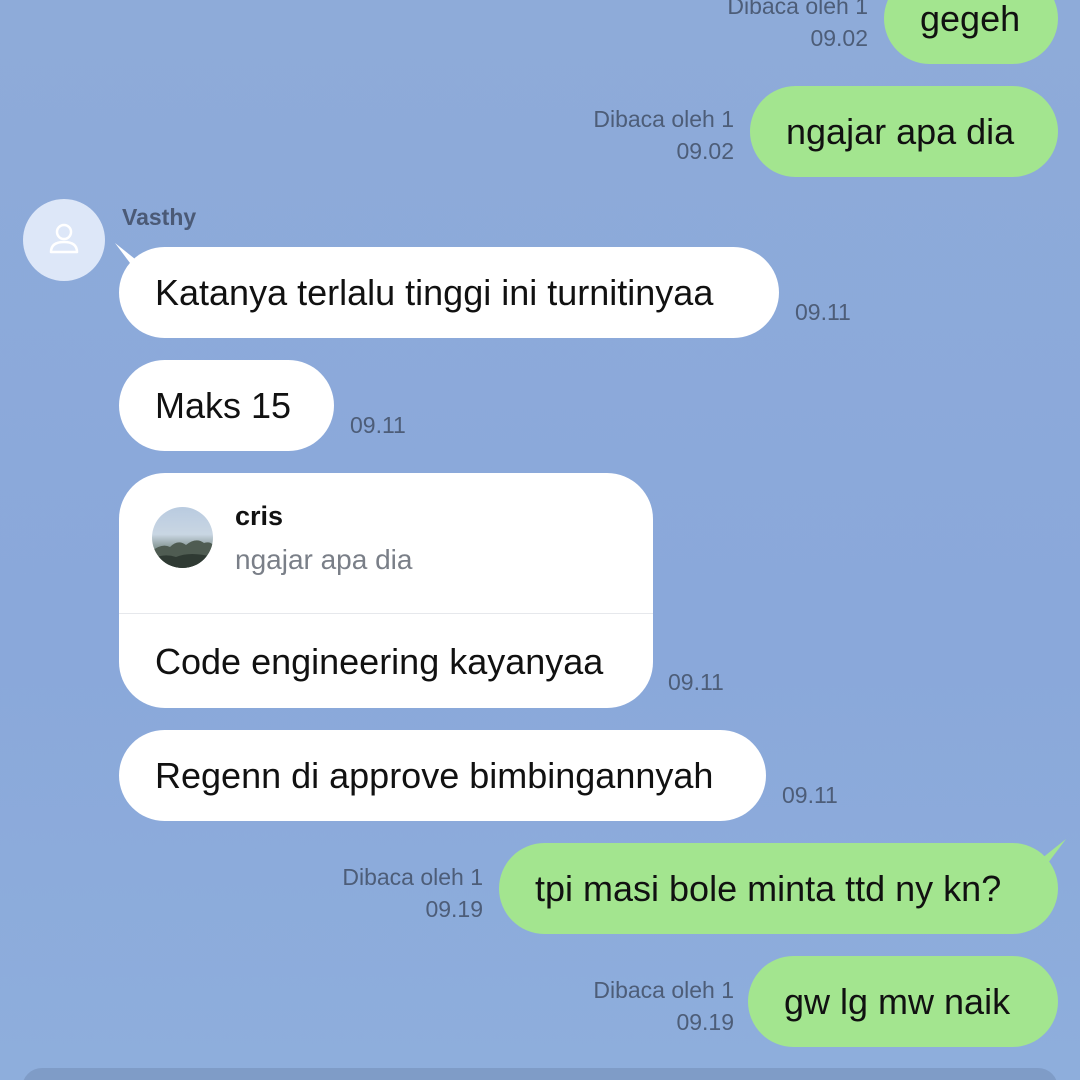 This screenshot has height=1080, width=1080. Describe the element at coordinates (768, 888) in the screenshot. I see `message-text: tpi masi bole minta ttd ny kn?` at that location.